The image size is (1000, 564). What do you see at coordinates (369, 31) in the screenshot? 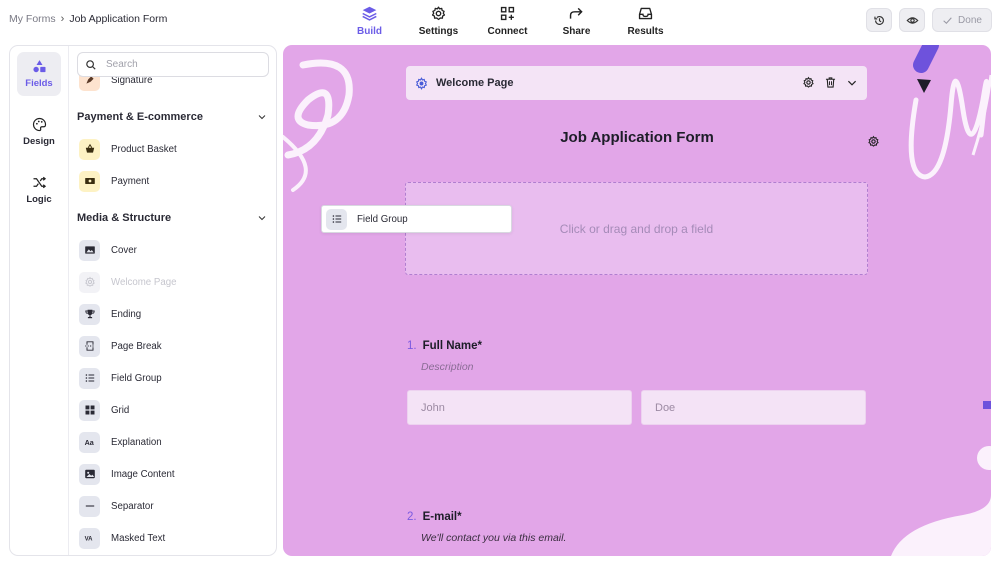
I see `tab-build-label: Build` at bounding box center [369, 31].